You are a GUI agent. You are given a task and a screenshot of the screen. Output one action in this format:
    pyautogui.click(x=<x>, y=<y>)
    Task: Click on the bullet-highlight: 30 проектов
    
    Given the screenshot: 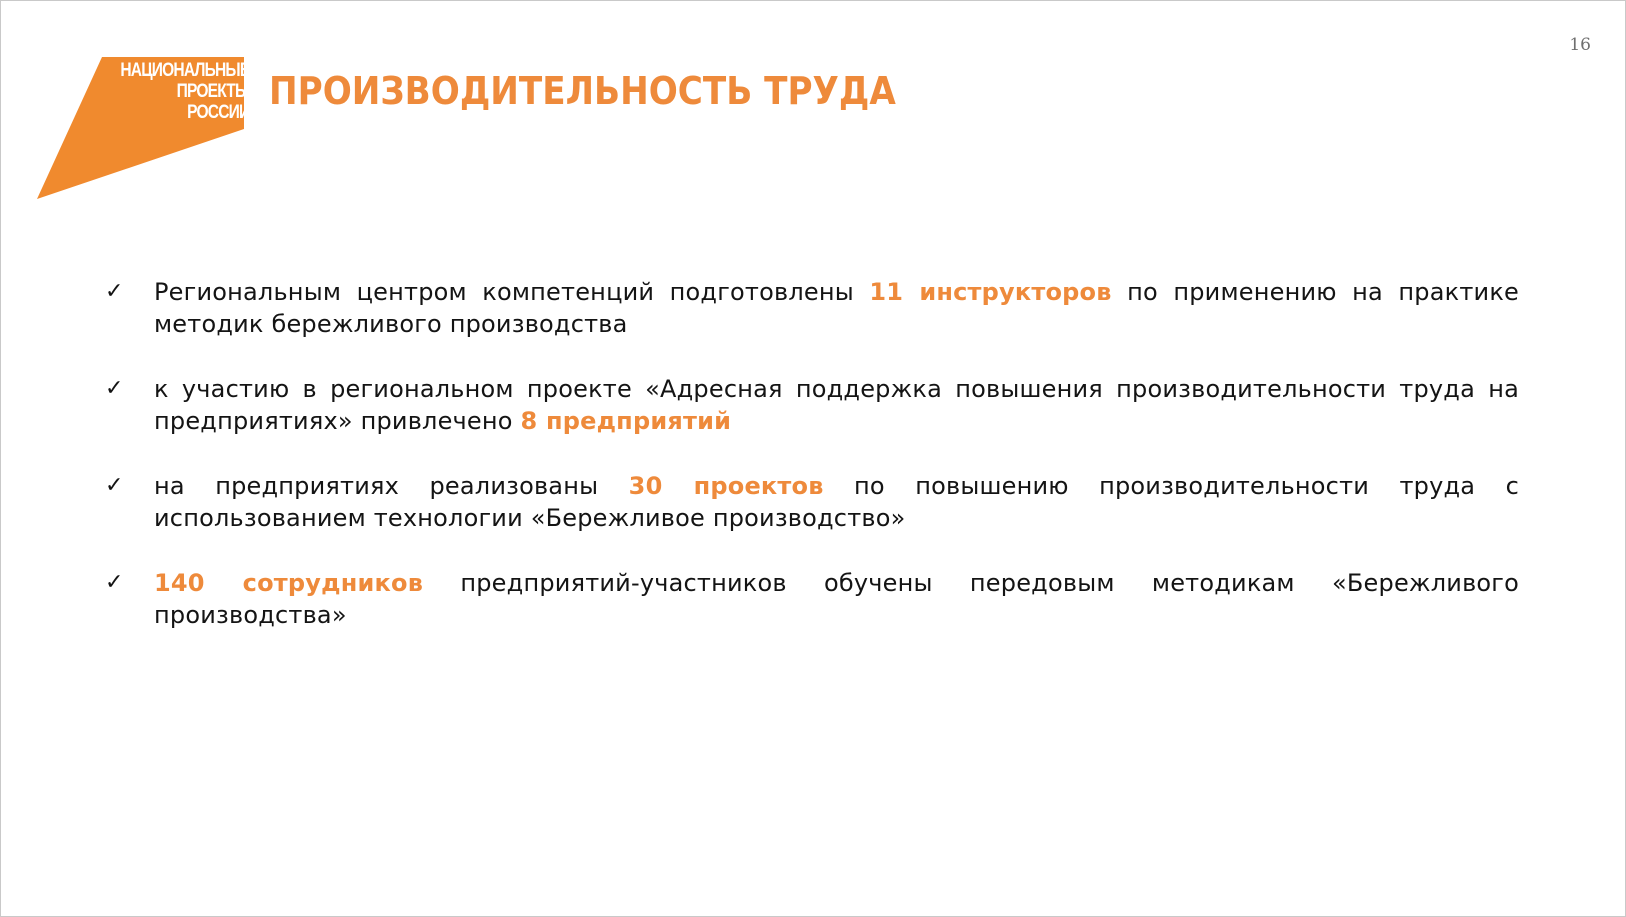 What is the action you would take?
    pyautogui.click(x=726, y=486)
    